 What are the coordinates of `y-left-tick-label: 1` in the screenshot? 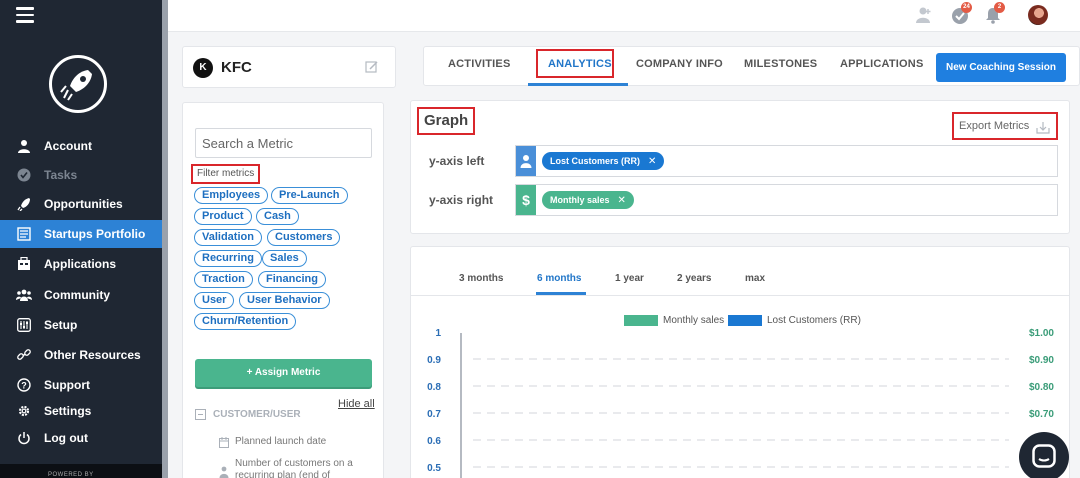 It's located at (438, 333).